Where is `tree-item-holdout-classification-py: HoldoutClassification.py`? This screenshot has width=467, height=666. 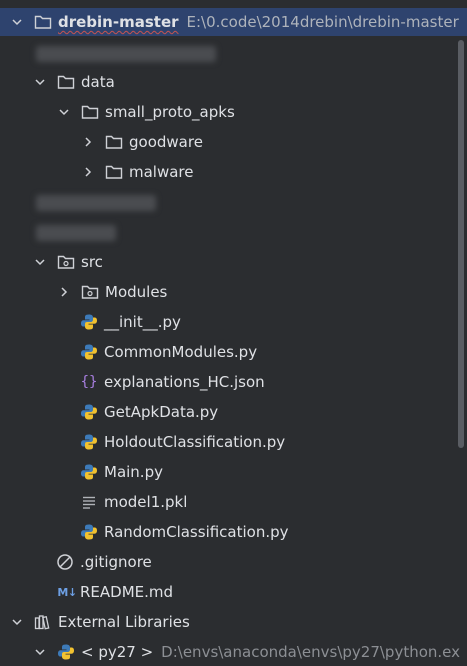 tree-item-holdout-classification-py: HoldoutClassification.py is located at coordinates (182, 442).